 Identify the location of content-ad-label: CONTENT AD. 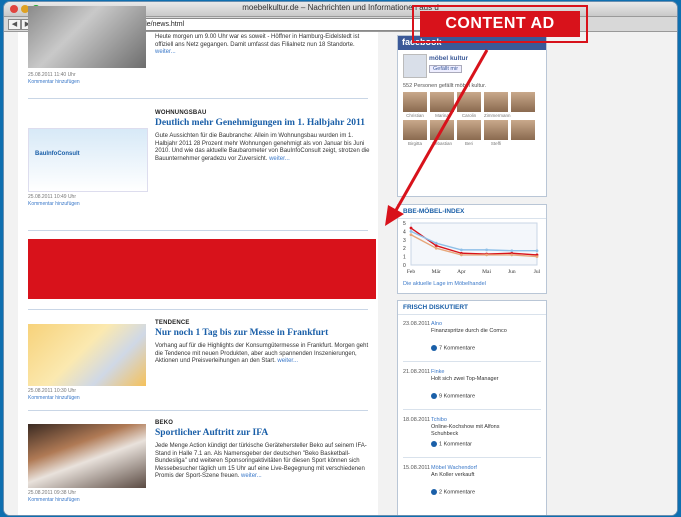
(500, 24).